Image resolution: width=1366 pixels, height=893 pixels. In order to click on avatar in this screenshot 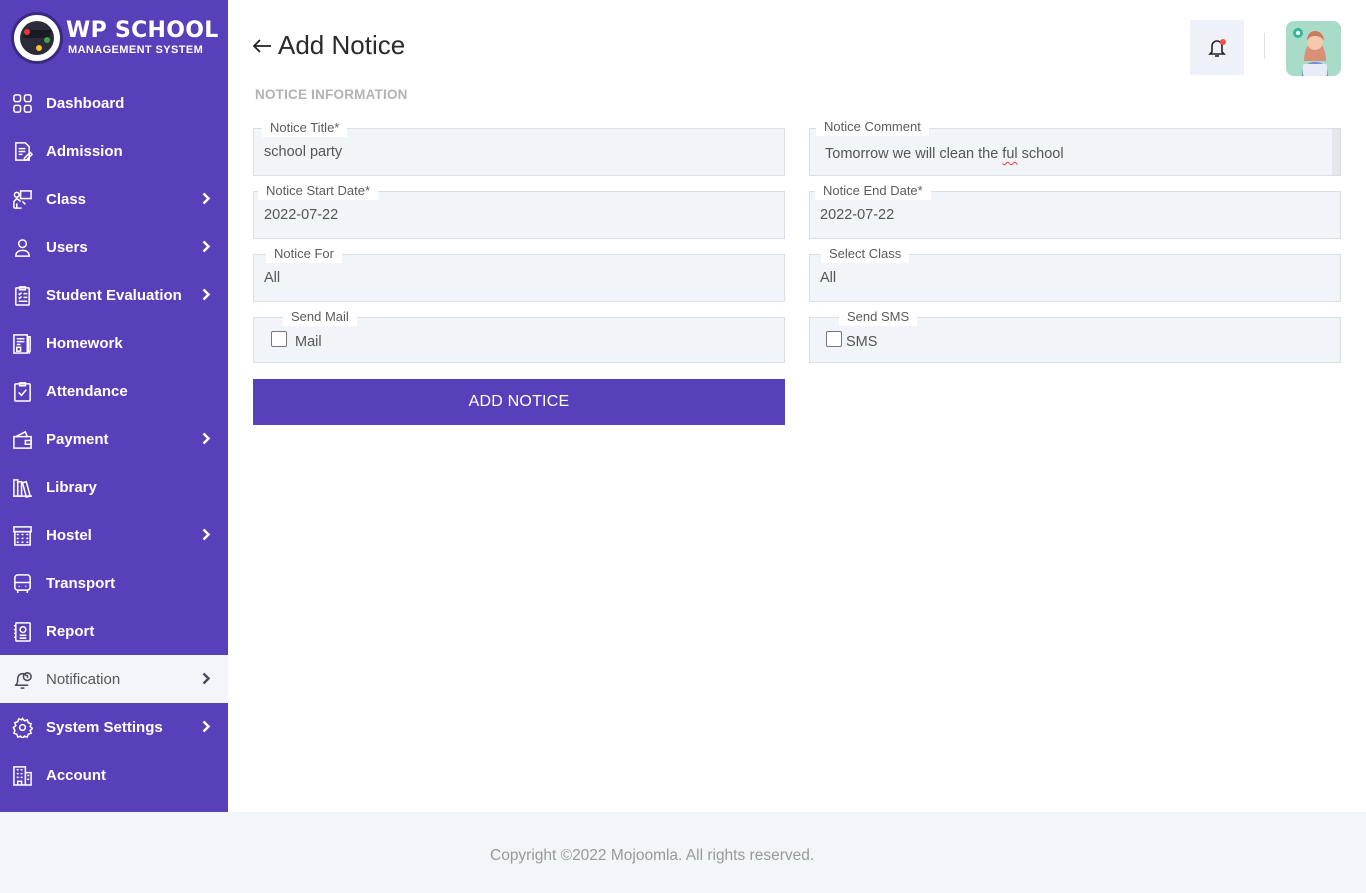, I will do `click(1313, 48)`.